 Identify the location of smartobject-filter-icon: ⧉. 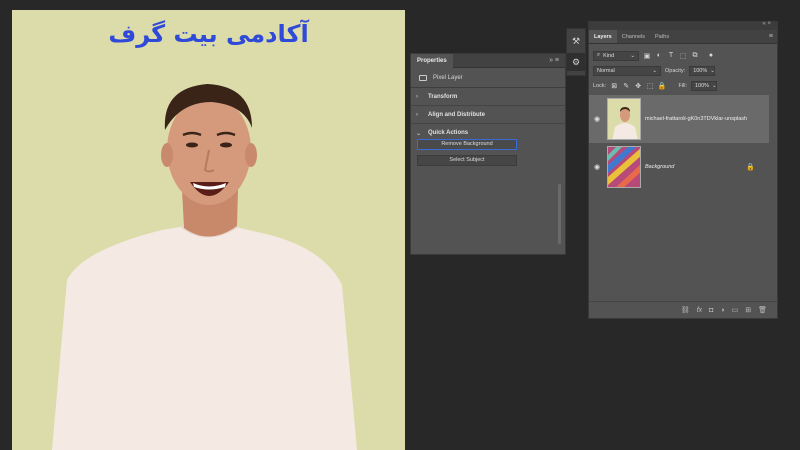
(695, 56).